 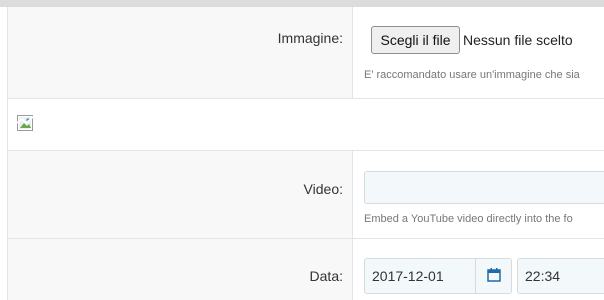 What do you see at coordinates (310, 38) in the screenshot?
I see `image-label: Immagine:` at bounding box center [310, 38].